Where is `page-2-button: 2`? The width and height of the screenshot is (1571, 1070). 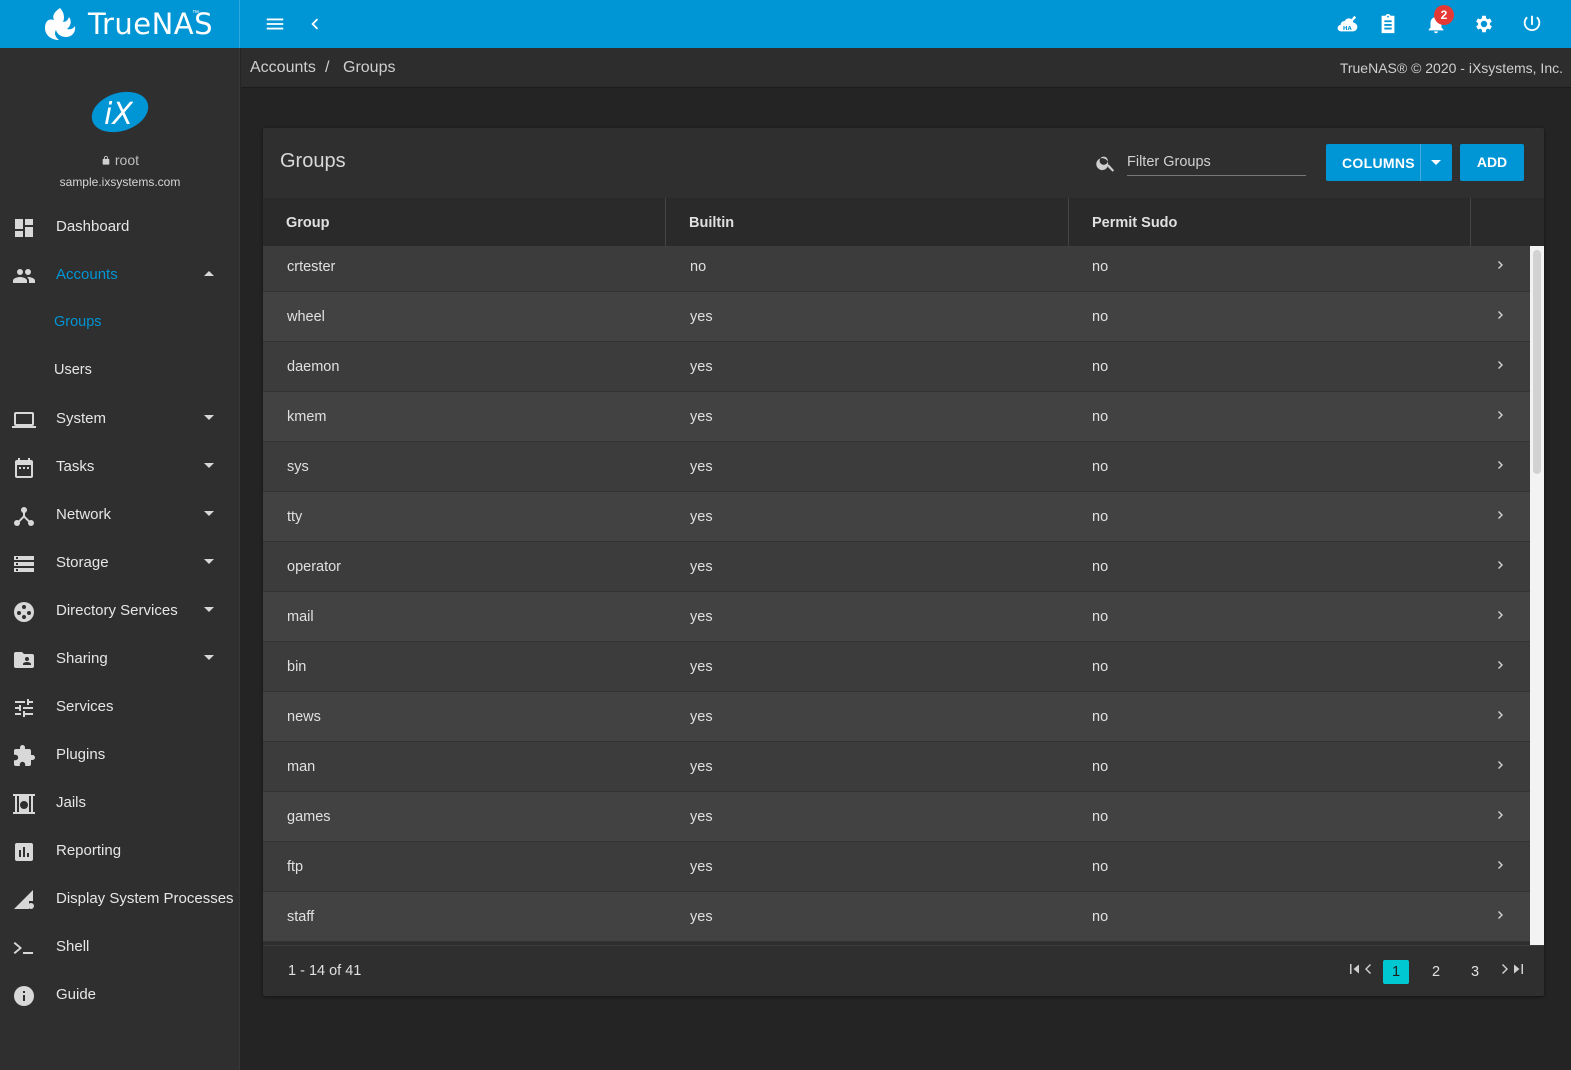
page-2-button: 2 is located at coordinates (1436, 972).